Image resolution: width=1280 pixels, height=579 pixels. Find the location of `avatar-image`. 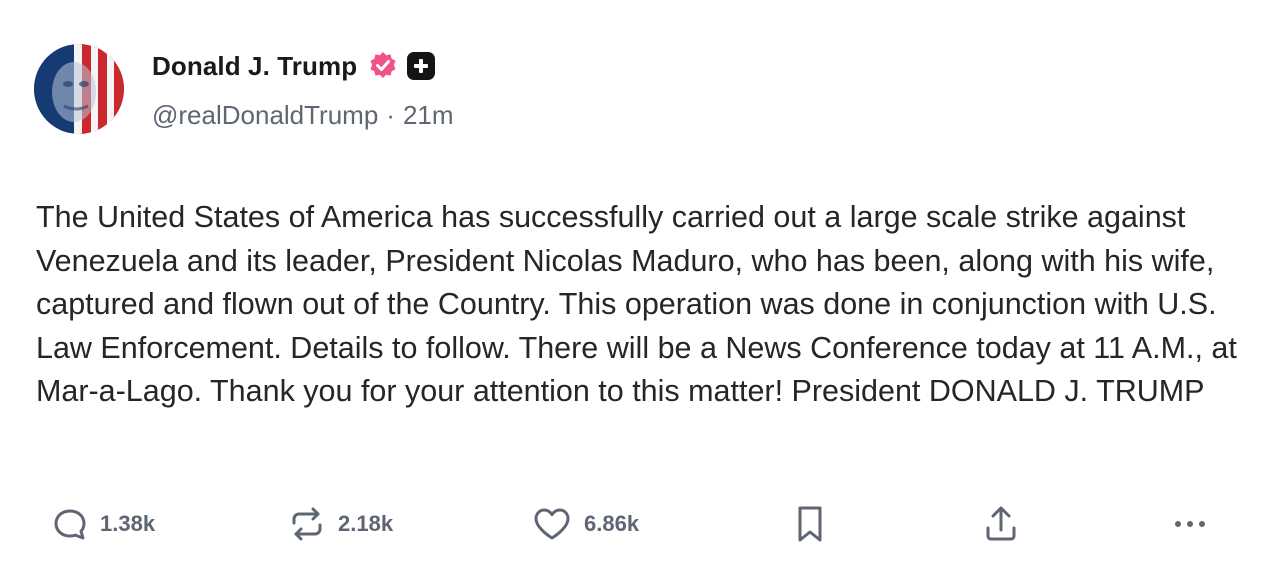

avatar-image is located at coordinates (79, 89).